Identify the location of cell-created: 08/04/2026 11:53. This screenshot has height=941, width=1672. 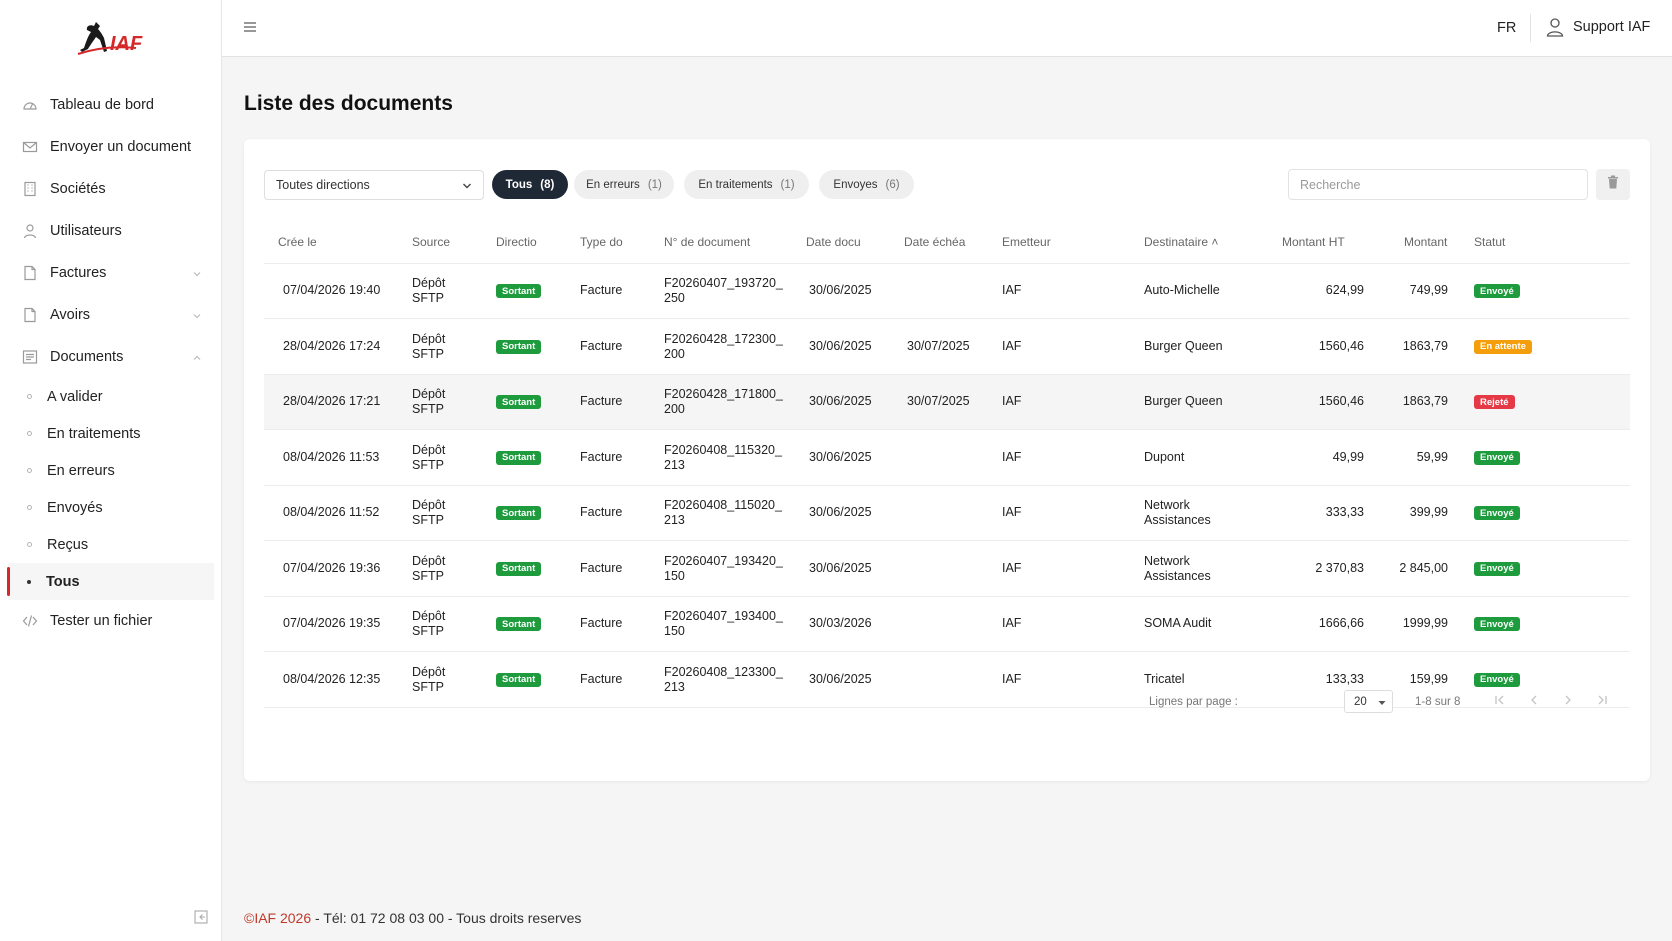
(331, 456).